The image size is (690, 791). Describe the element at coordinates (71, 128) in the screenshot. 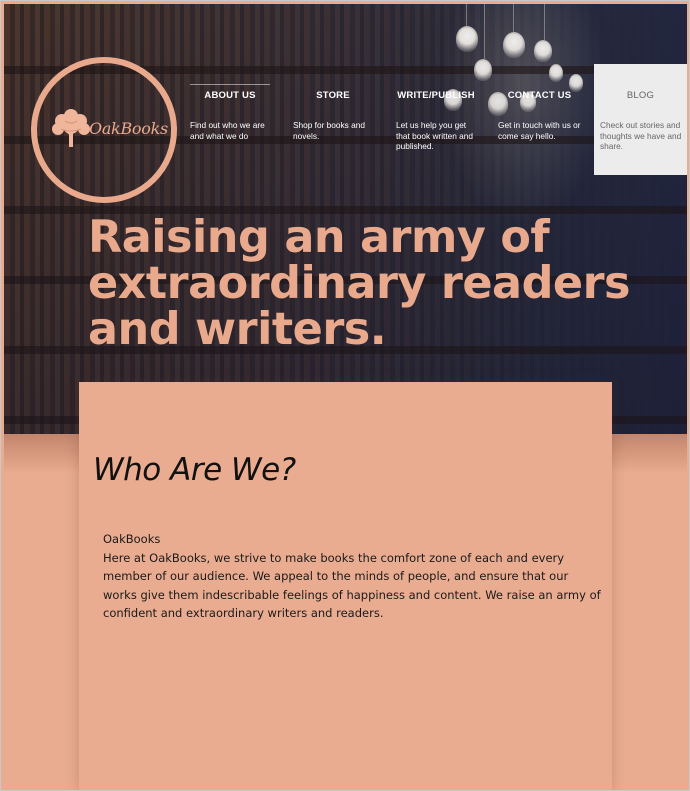

I see `tree-icon` at that location.